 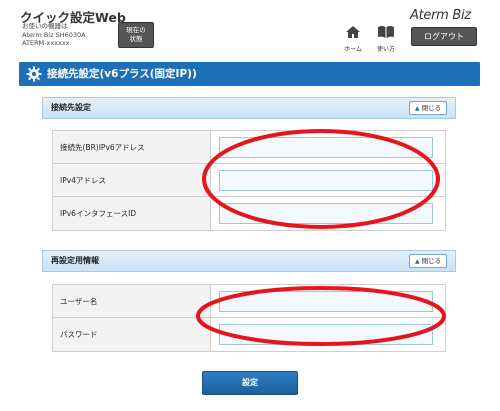 What do you see at coordinates (136, 30) in the screenshot?
I see `current-status-label-1: 現在の` at bounding box center [136, 30].